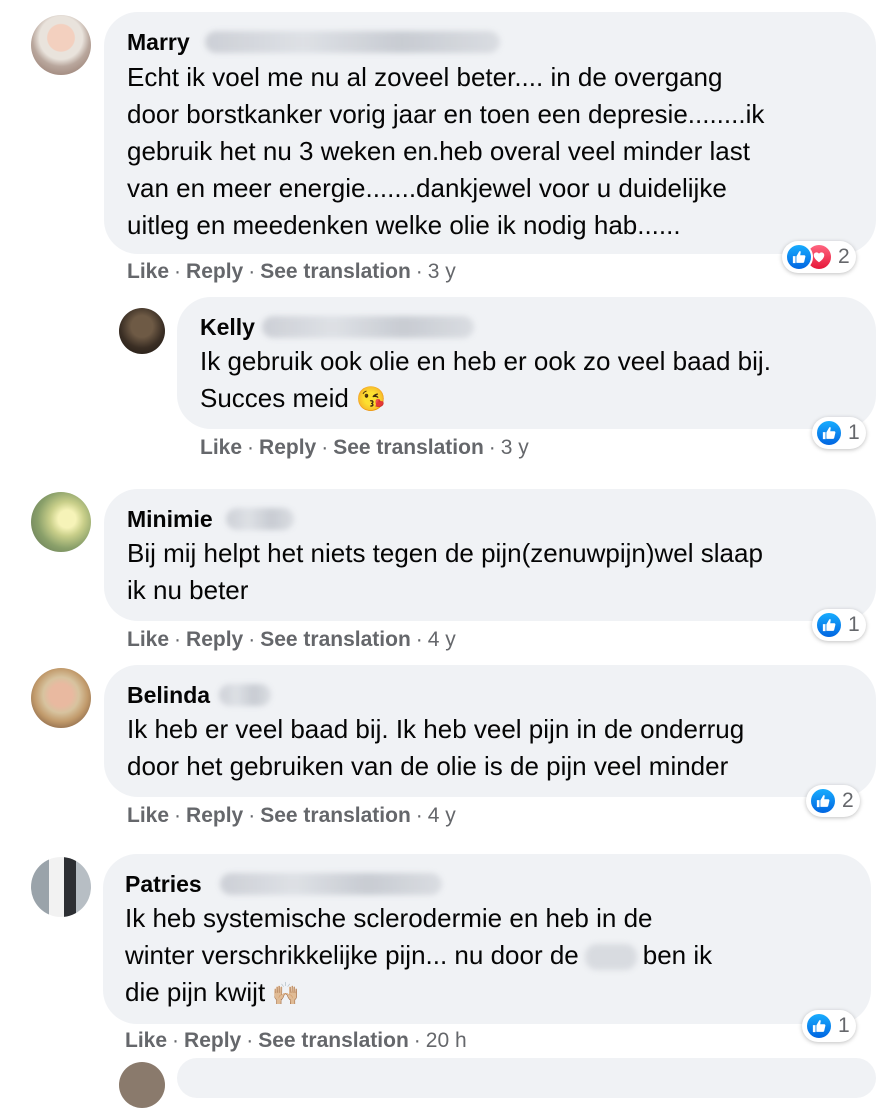  Describe the element at coordinates (446, 1040) in the screenshot. I see `timestamp: 20 h` at that location.